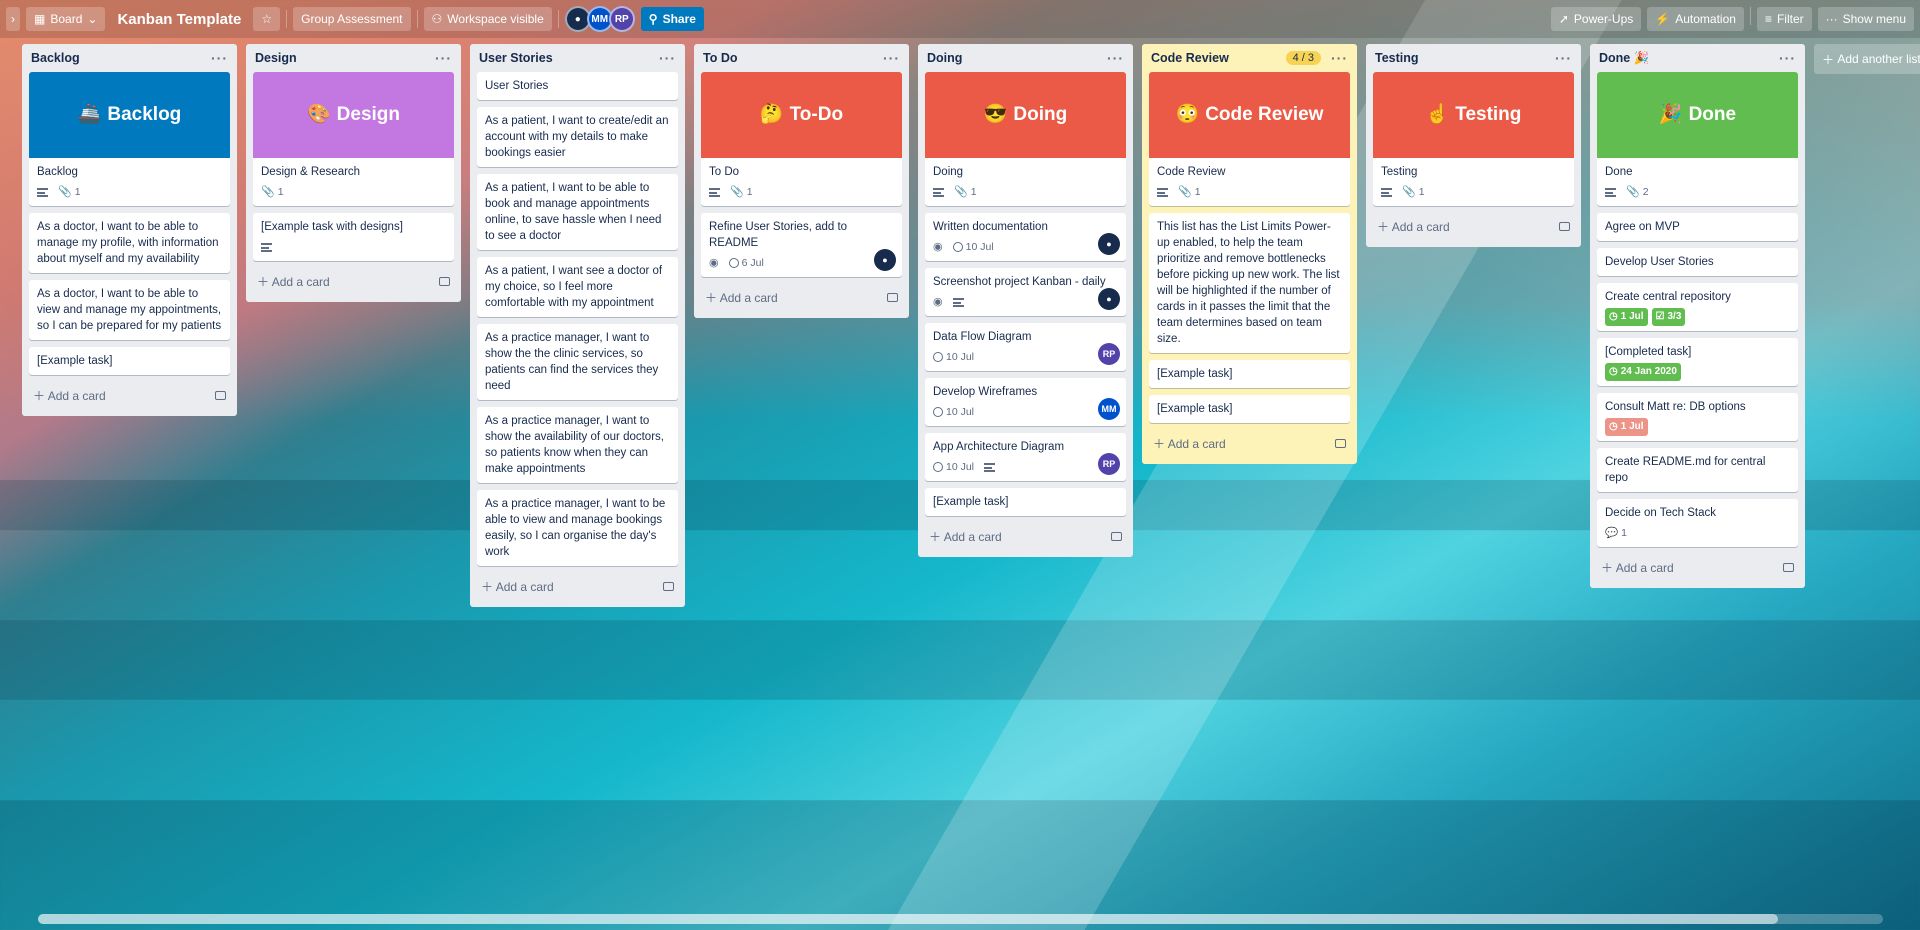  Describe the element at coordinates (1185, 192) in the screenshot. I see `attachment-icon: 📎` at that location.